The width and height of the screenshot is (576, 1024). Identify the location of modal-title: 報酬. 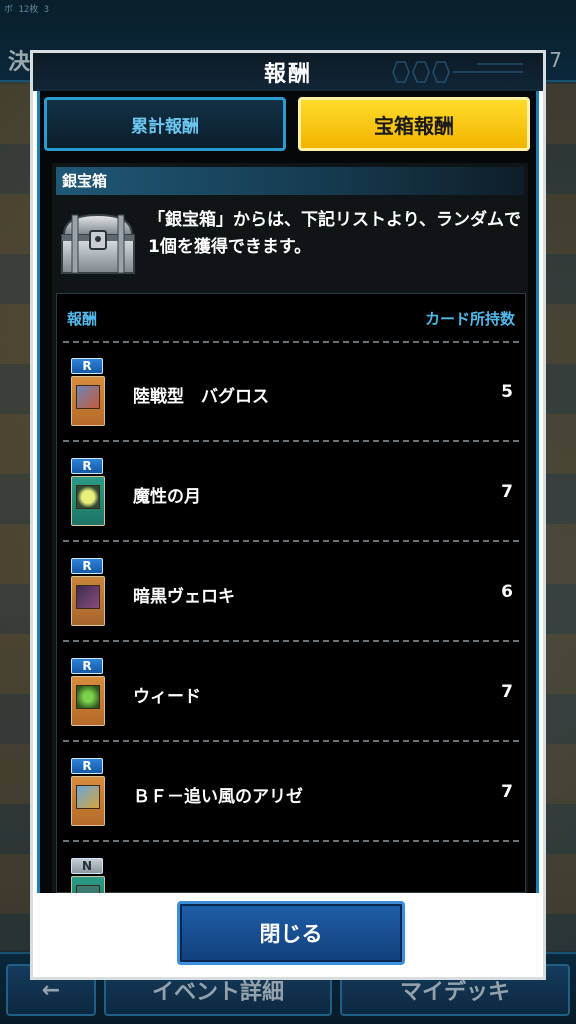
(287, 74).